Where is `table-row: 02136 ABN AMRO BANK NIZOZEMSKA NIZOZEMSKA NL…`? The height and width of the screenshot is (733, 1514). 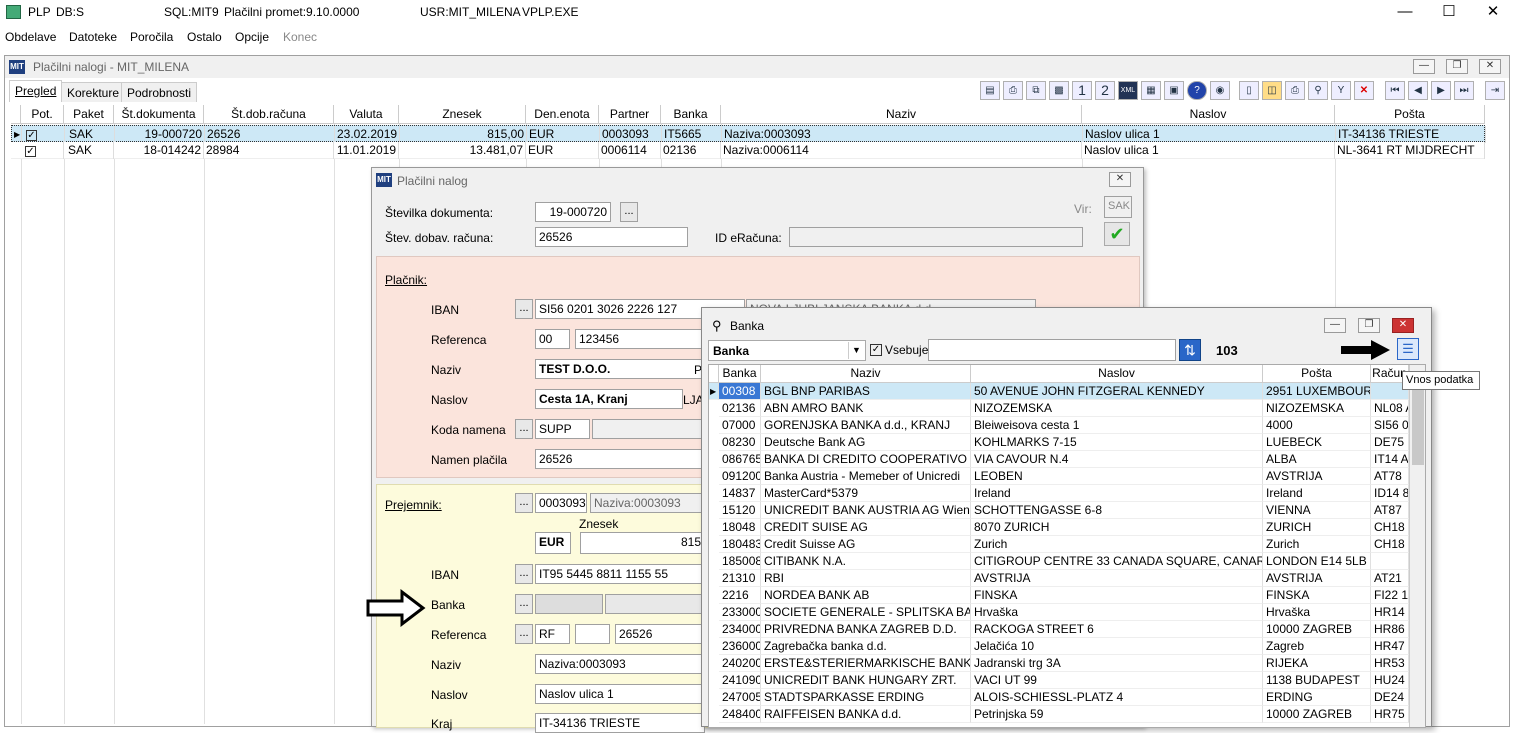 table-row: 02136 ABN AMRO BANK NIZOZEMSKA NIZOZEMSKA NL… is located at coordinates (1059, 408).